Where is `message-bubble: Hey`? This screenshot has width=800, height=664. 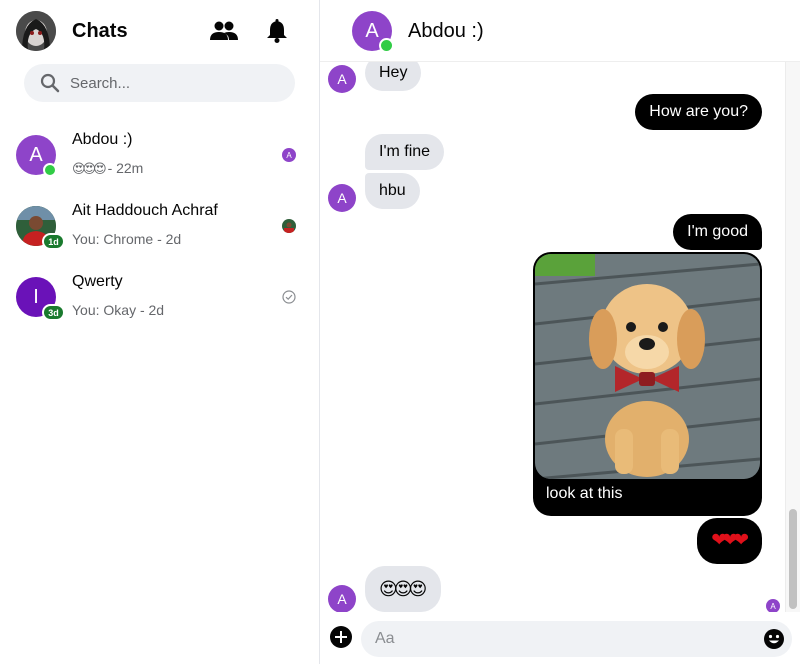
message-bubble: Hey is located at coordinates (393, 76).